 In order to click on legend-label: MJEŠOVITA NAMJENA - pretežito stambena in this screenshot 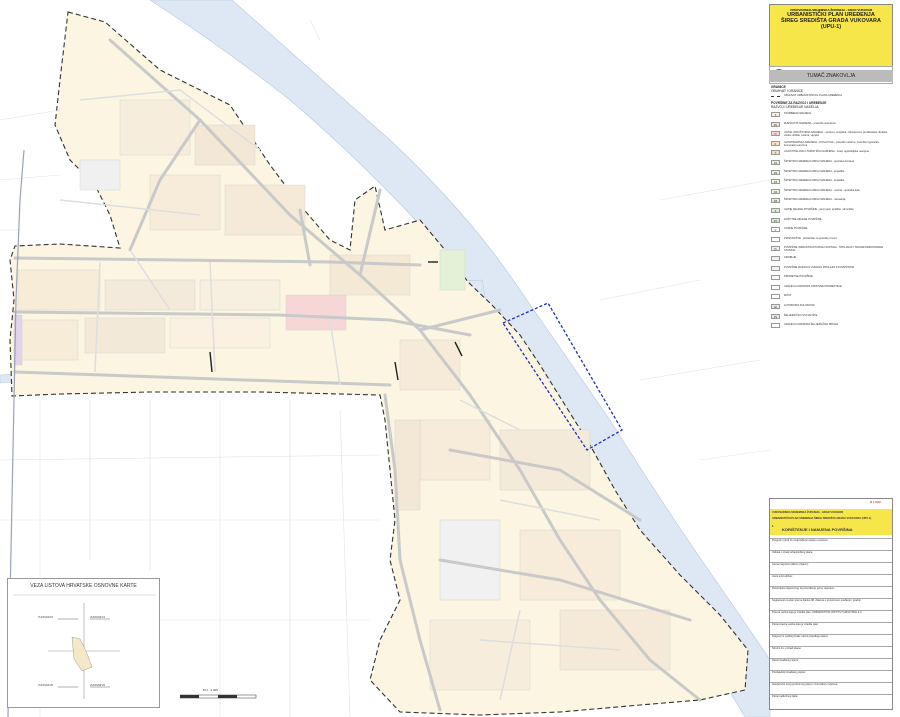, I will do `click(810, 123)`.